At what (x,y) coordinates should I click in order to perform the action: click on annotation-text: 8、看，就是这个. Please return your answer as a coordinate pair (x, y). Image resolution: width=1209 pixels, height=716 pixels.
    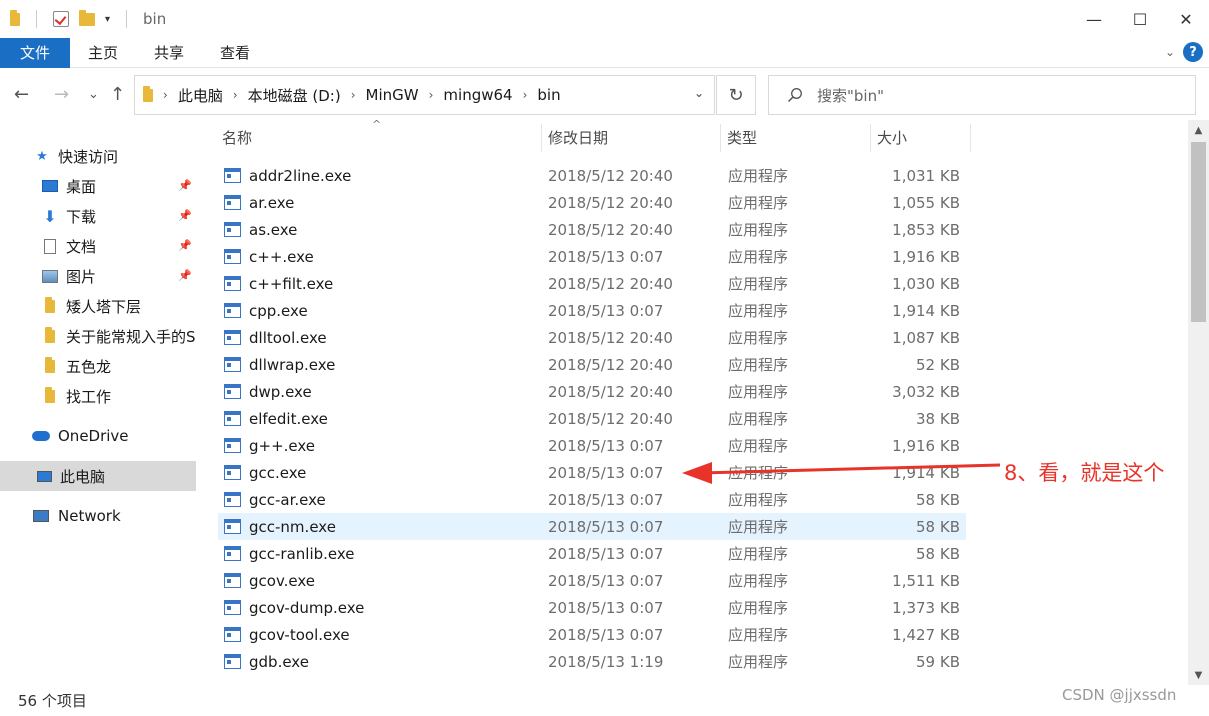
    Looking at the image, I should click on (1084, 473).